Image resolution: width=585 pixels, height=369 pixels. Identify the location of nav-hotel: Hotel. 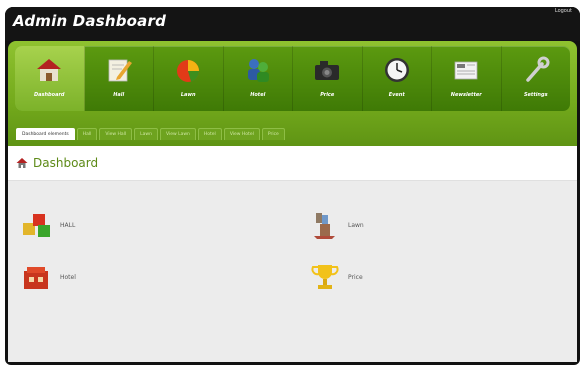
(258, 78).